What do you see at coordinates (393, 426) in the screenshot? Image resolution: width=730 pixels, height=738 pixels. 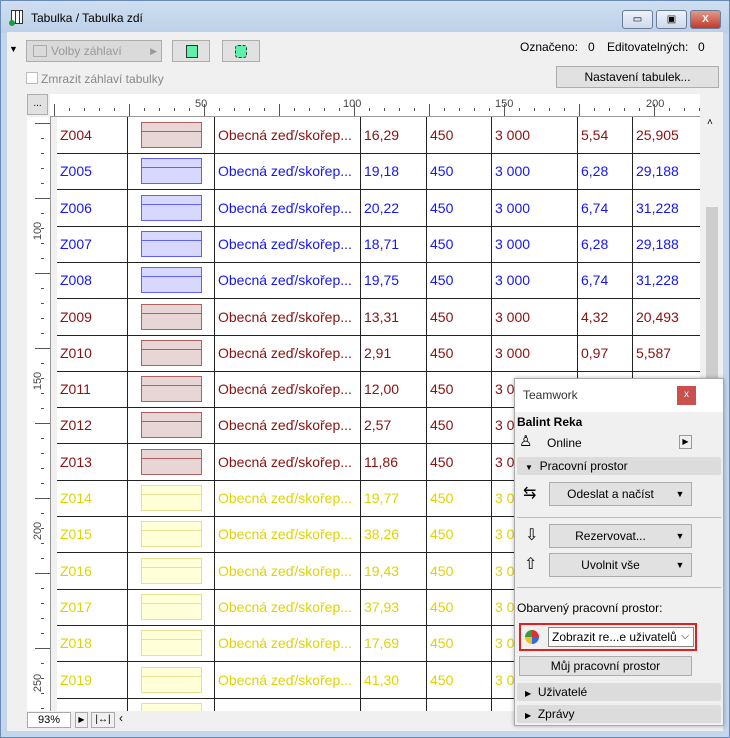 I see `cell-c3: 2,57` at bounding box center [393, 426].